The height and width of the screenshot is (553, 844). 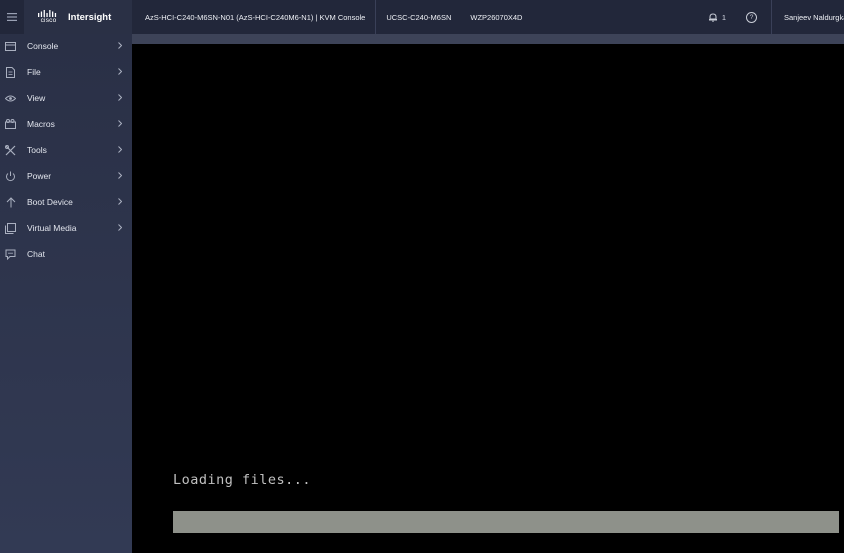 I want to click on sidebar-item-label: File, so click(x=34, y=72).